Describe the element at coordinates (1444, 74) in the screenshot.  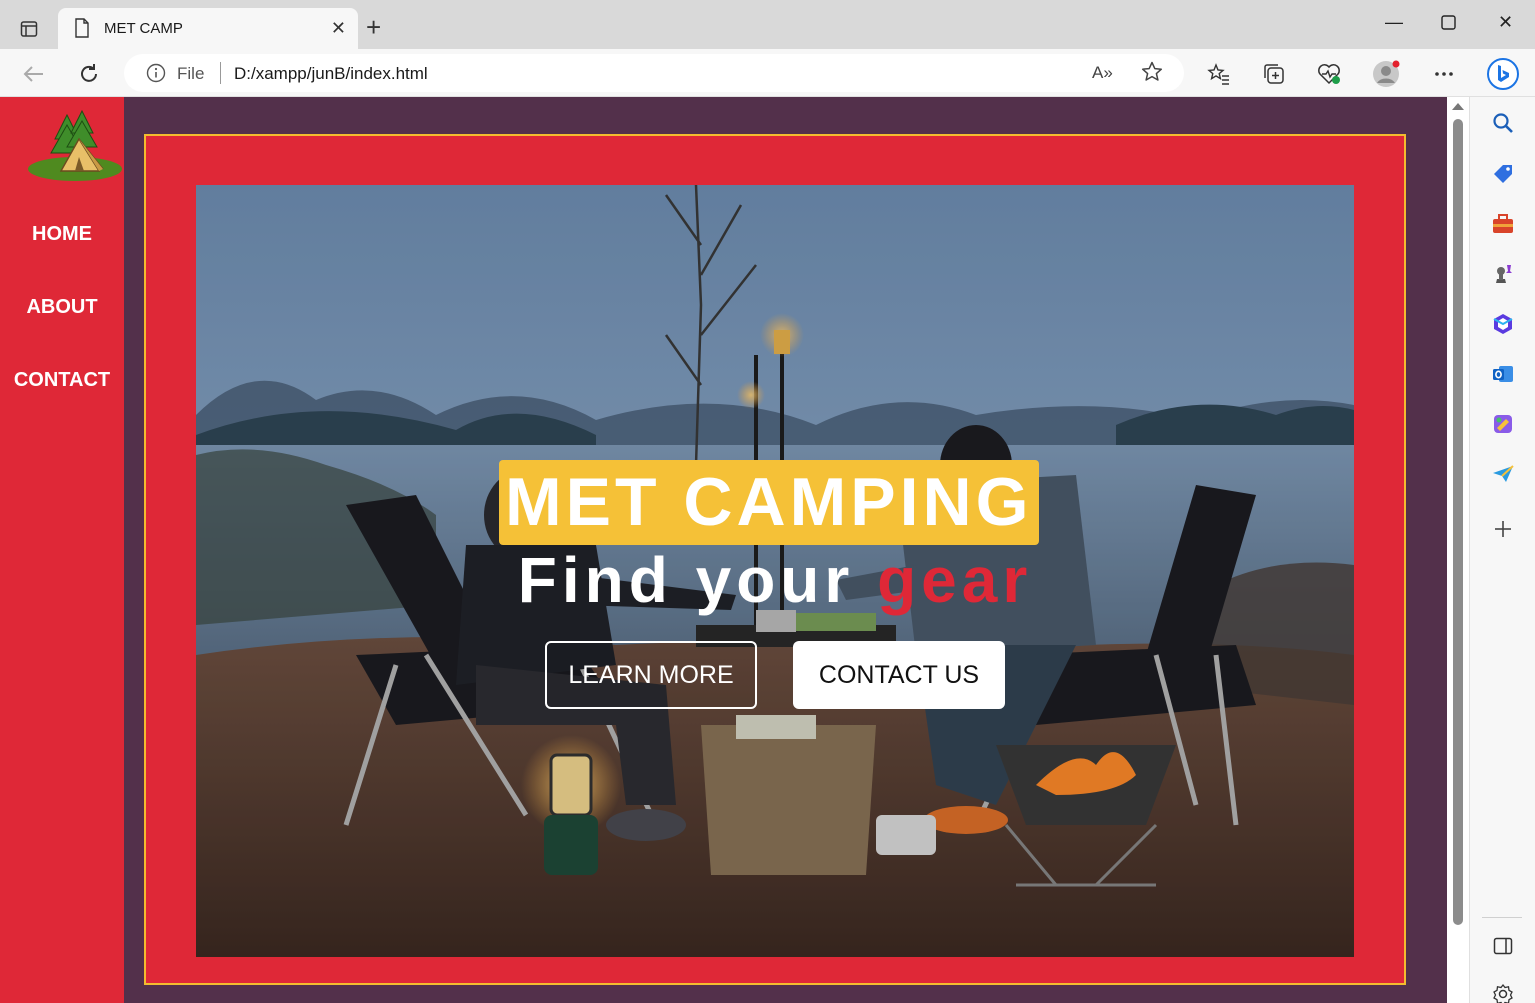
I see `more-menu-icon` at that location.